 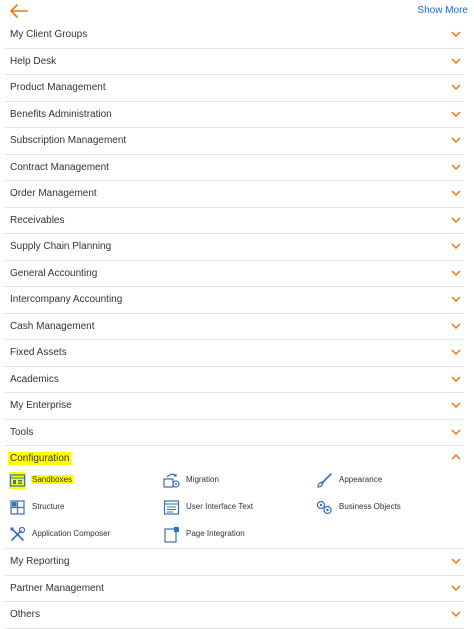 What do you see at coordinates (234, 274) in the screenshot?
I see `group-general-accounting: General Accounting` at bounding box center [234, 274].